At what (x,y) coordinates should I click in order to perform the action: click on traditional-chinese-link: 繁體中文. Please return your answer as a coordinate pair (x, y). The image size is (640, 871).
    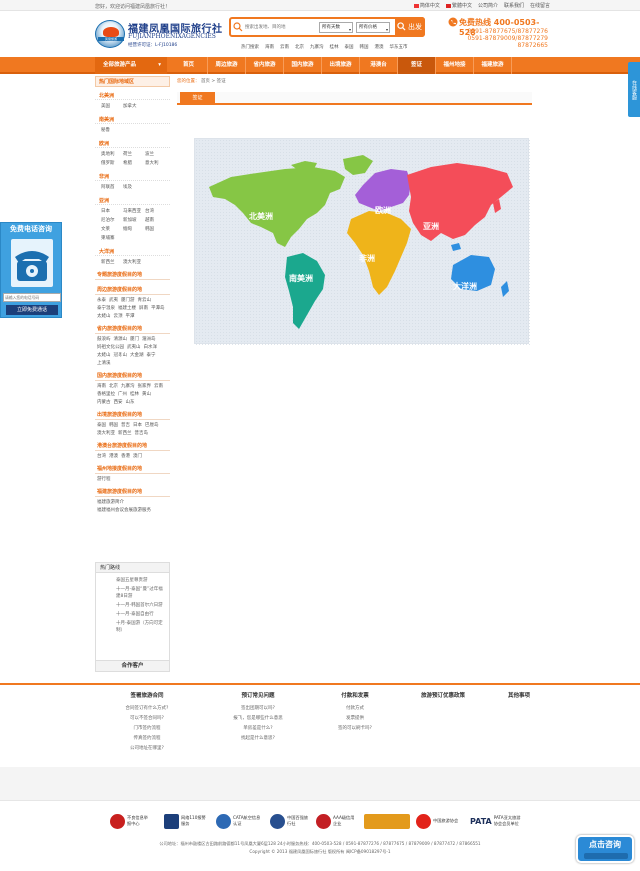
    Looking at the image, I should click on (458, 5).